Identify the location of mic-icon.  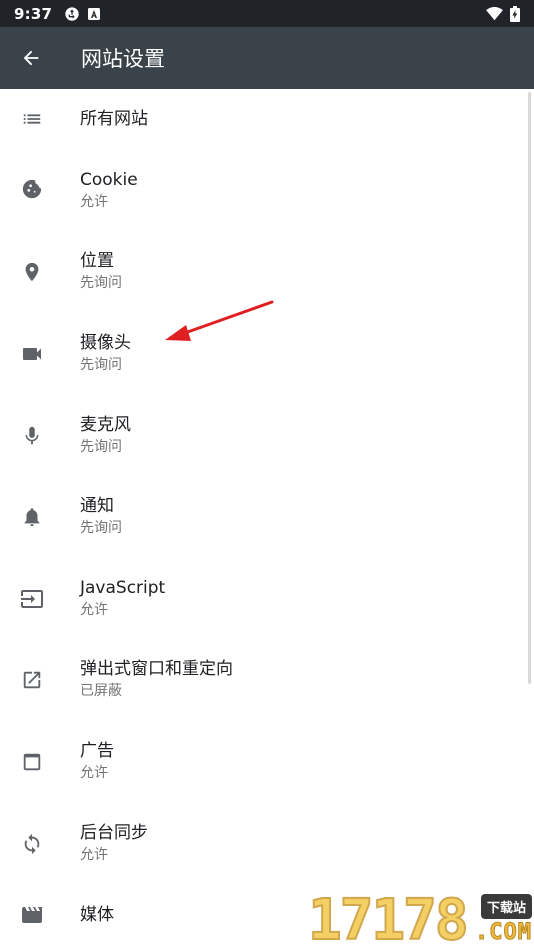
(32, 436).